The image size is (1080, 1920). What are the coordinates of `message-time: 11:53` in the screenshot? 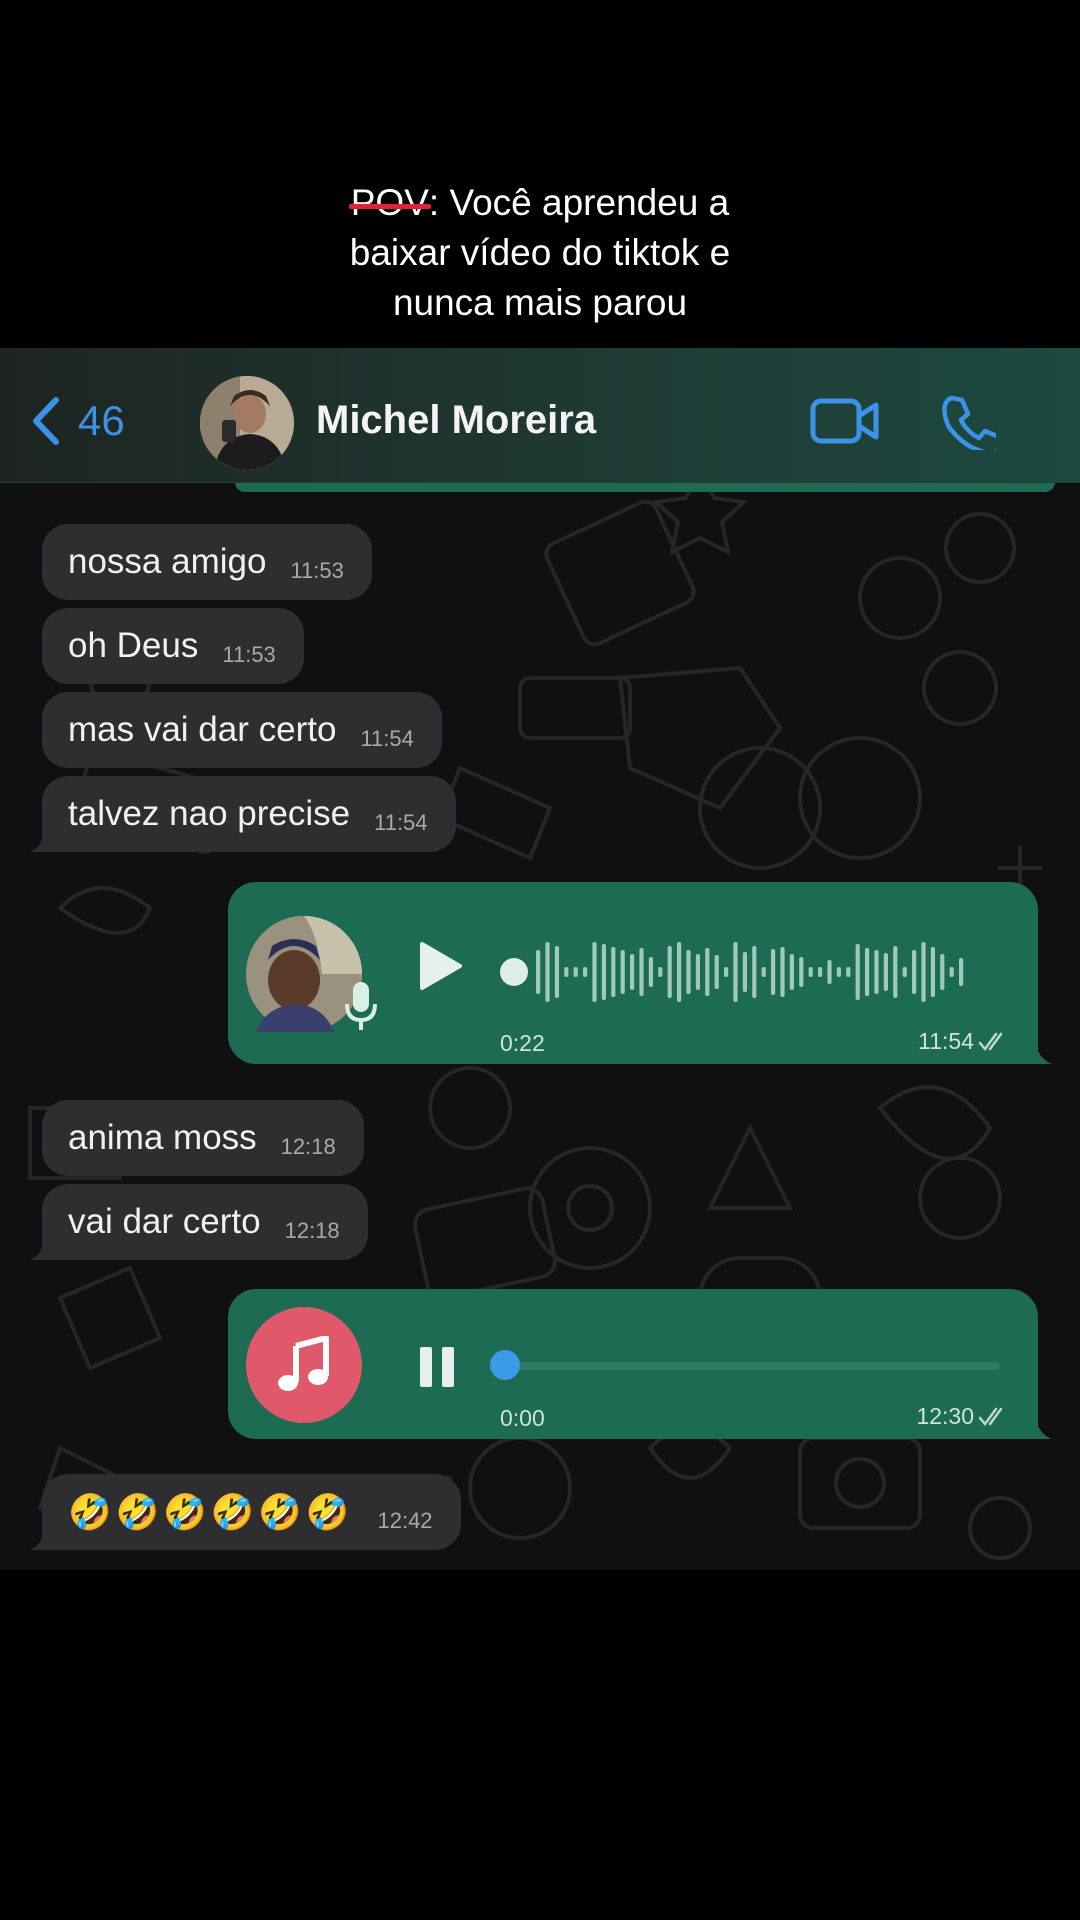 It's located at (317, 570).